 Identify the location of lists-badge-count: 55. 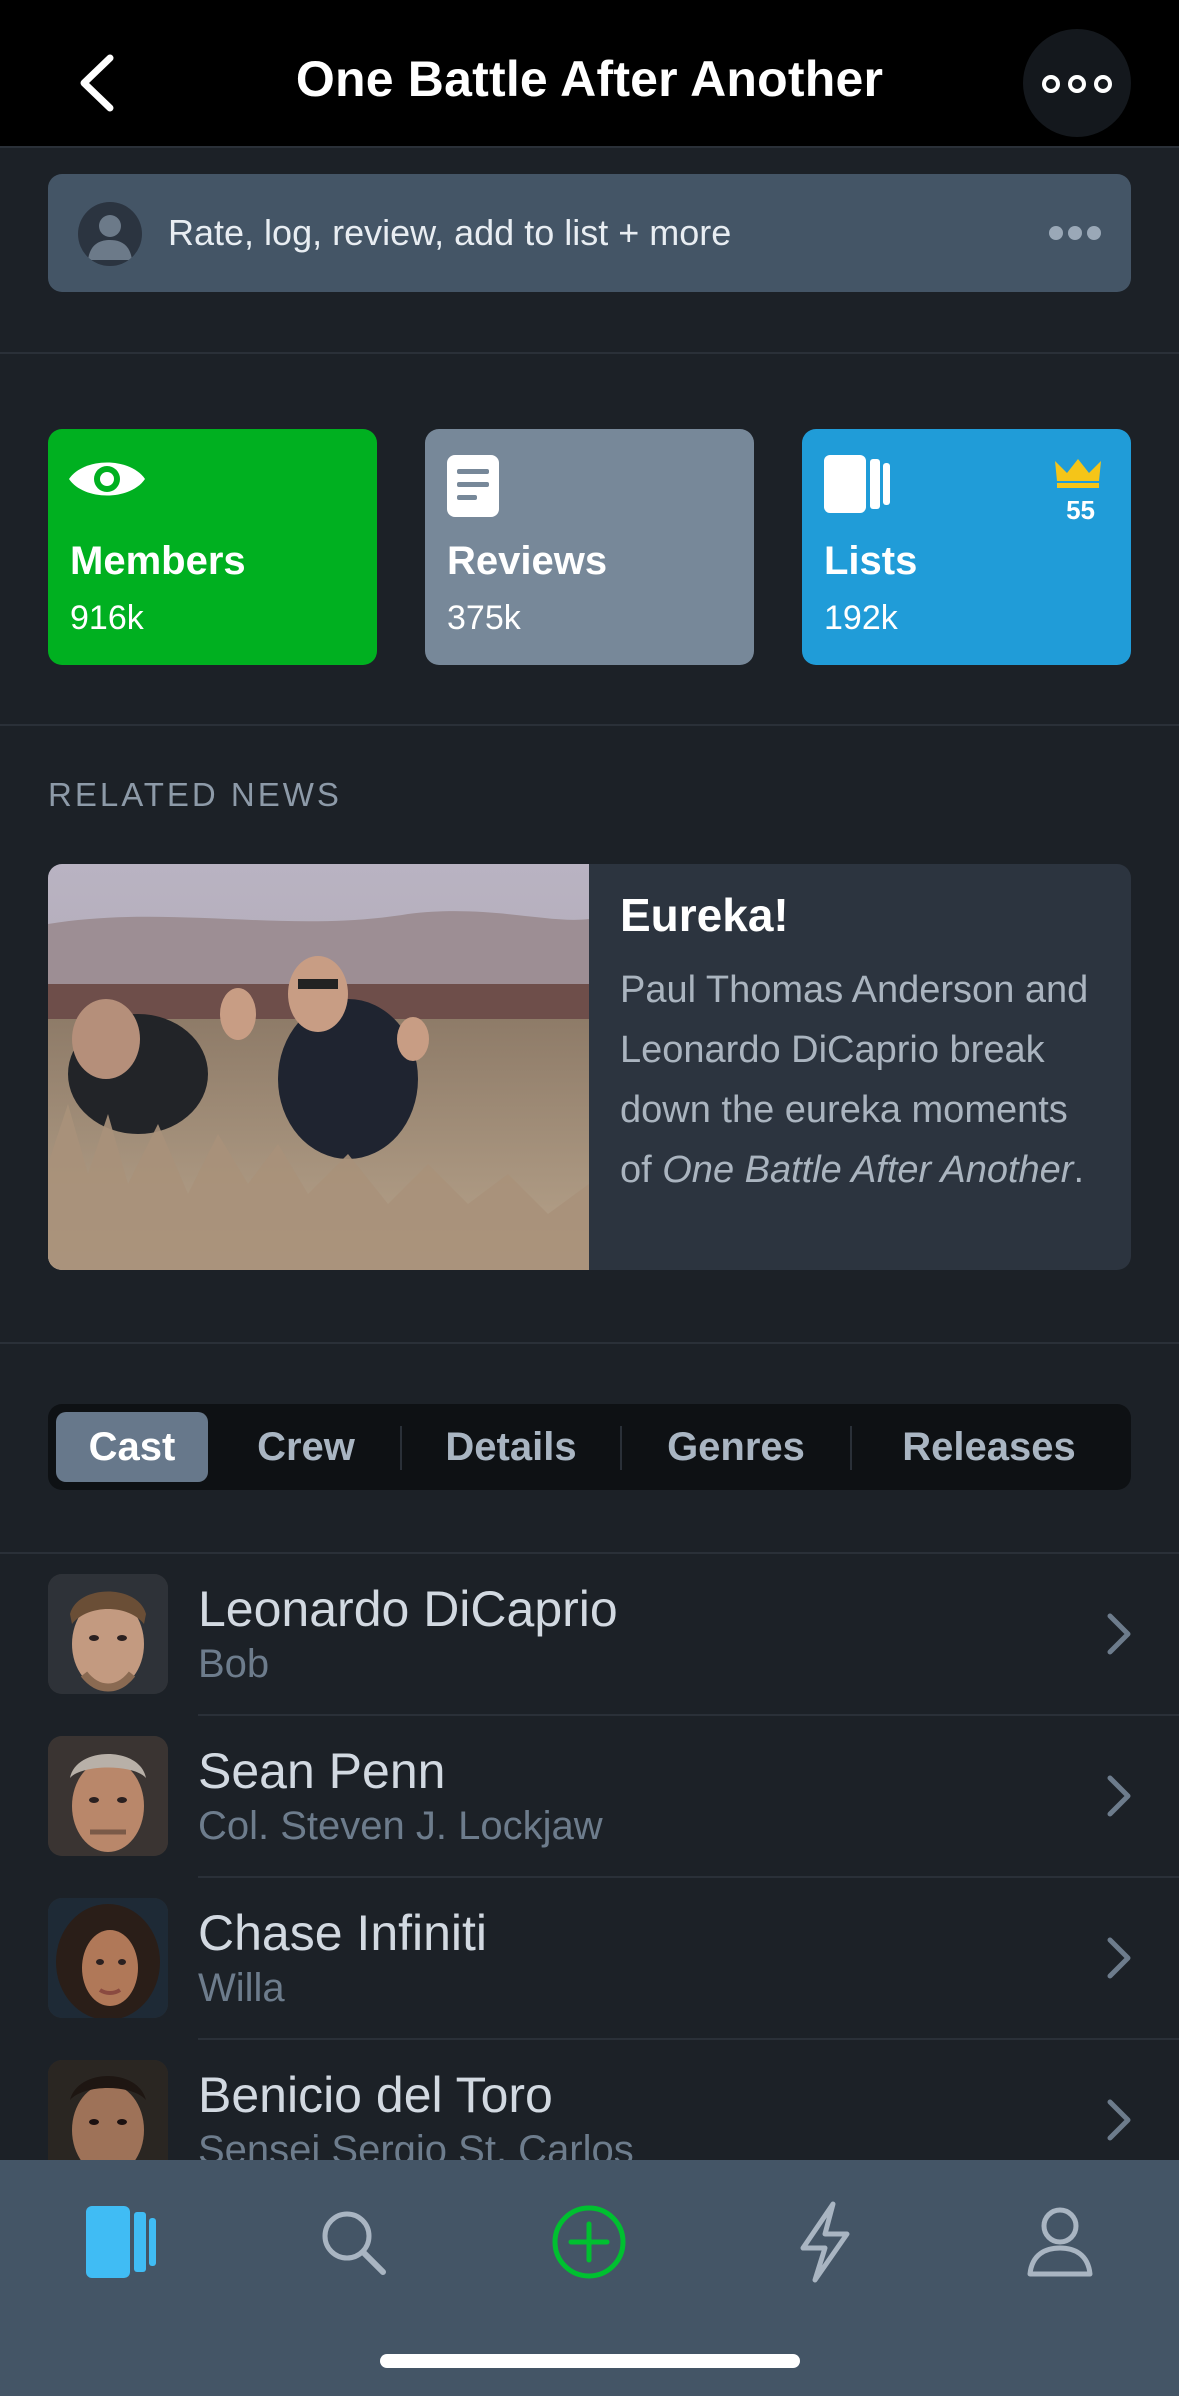
(1080, 510).